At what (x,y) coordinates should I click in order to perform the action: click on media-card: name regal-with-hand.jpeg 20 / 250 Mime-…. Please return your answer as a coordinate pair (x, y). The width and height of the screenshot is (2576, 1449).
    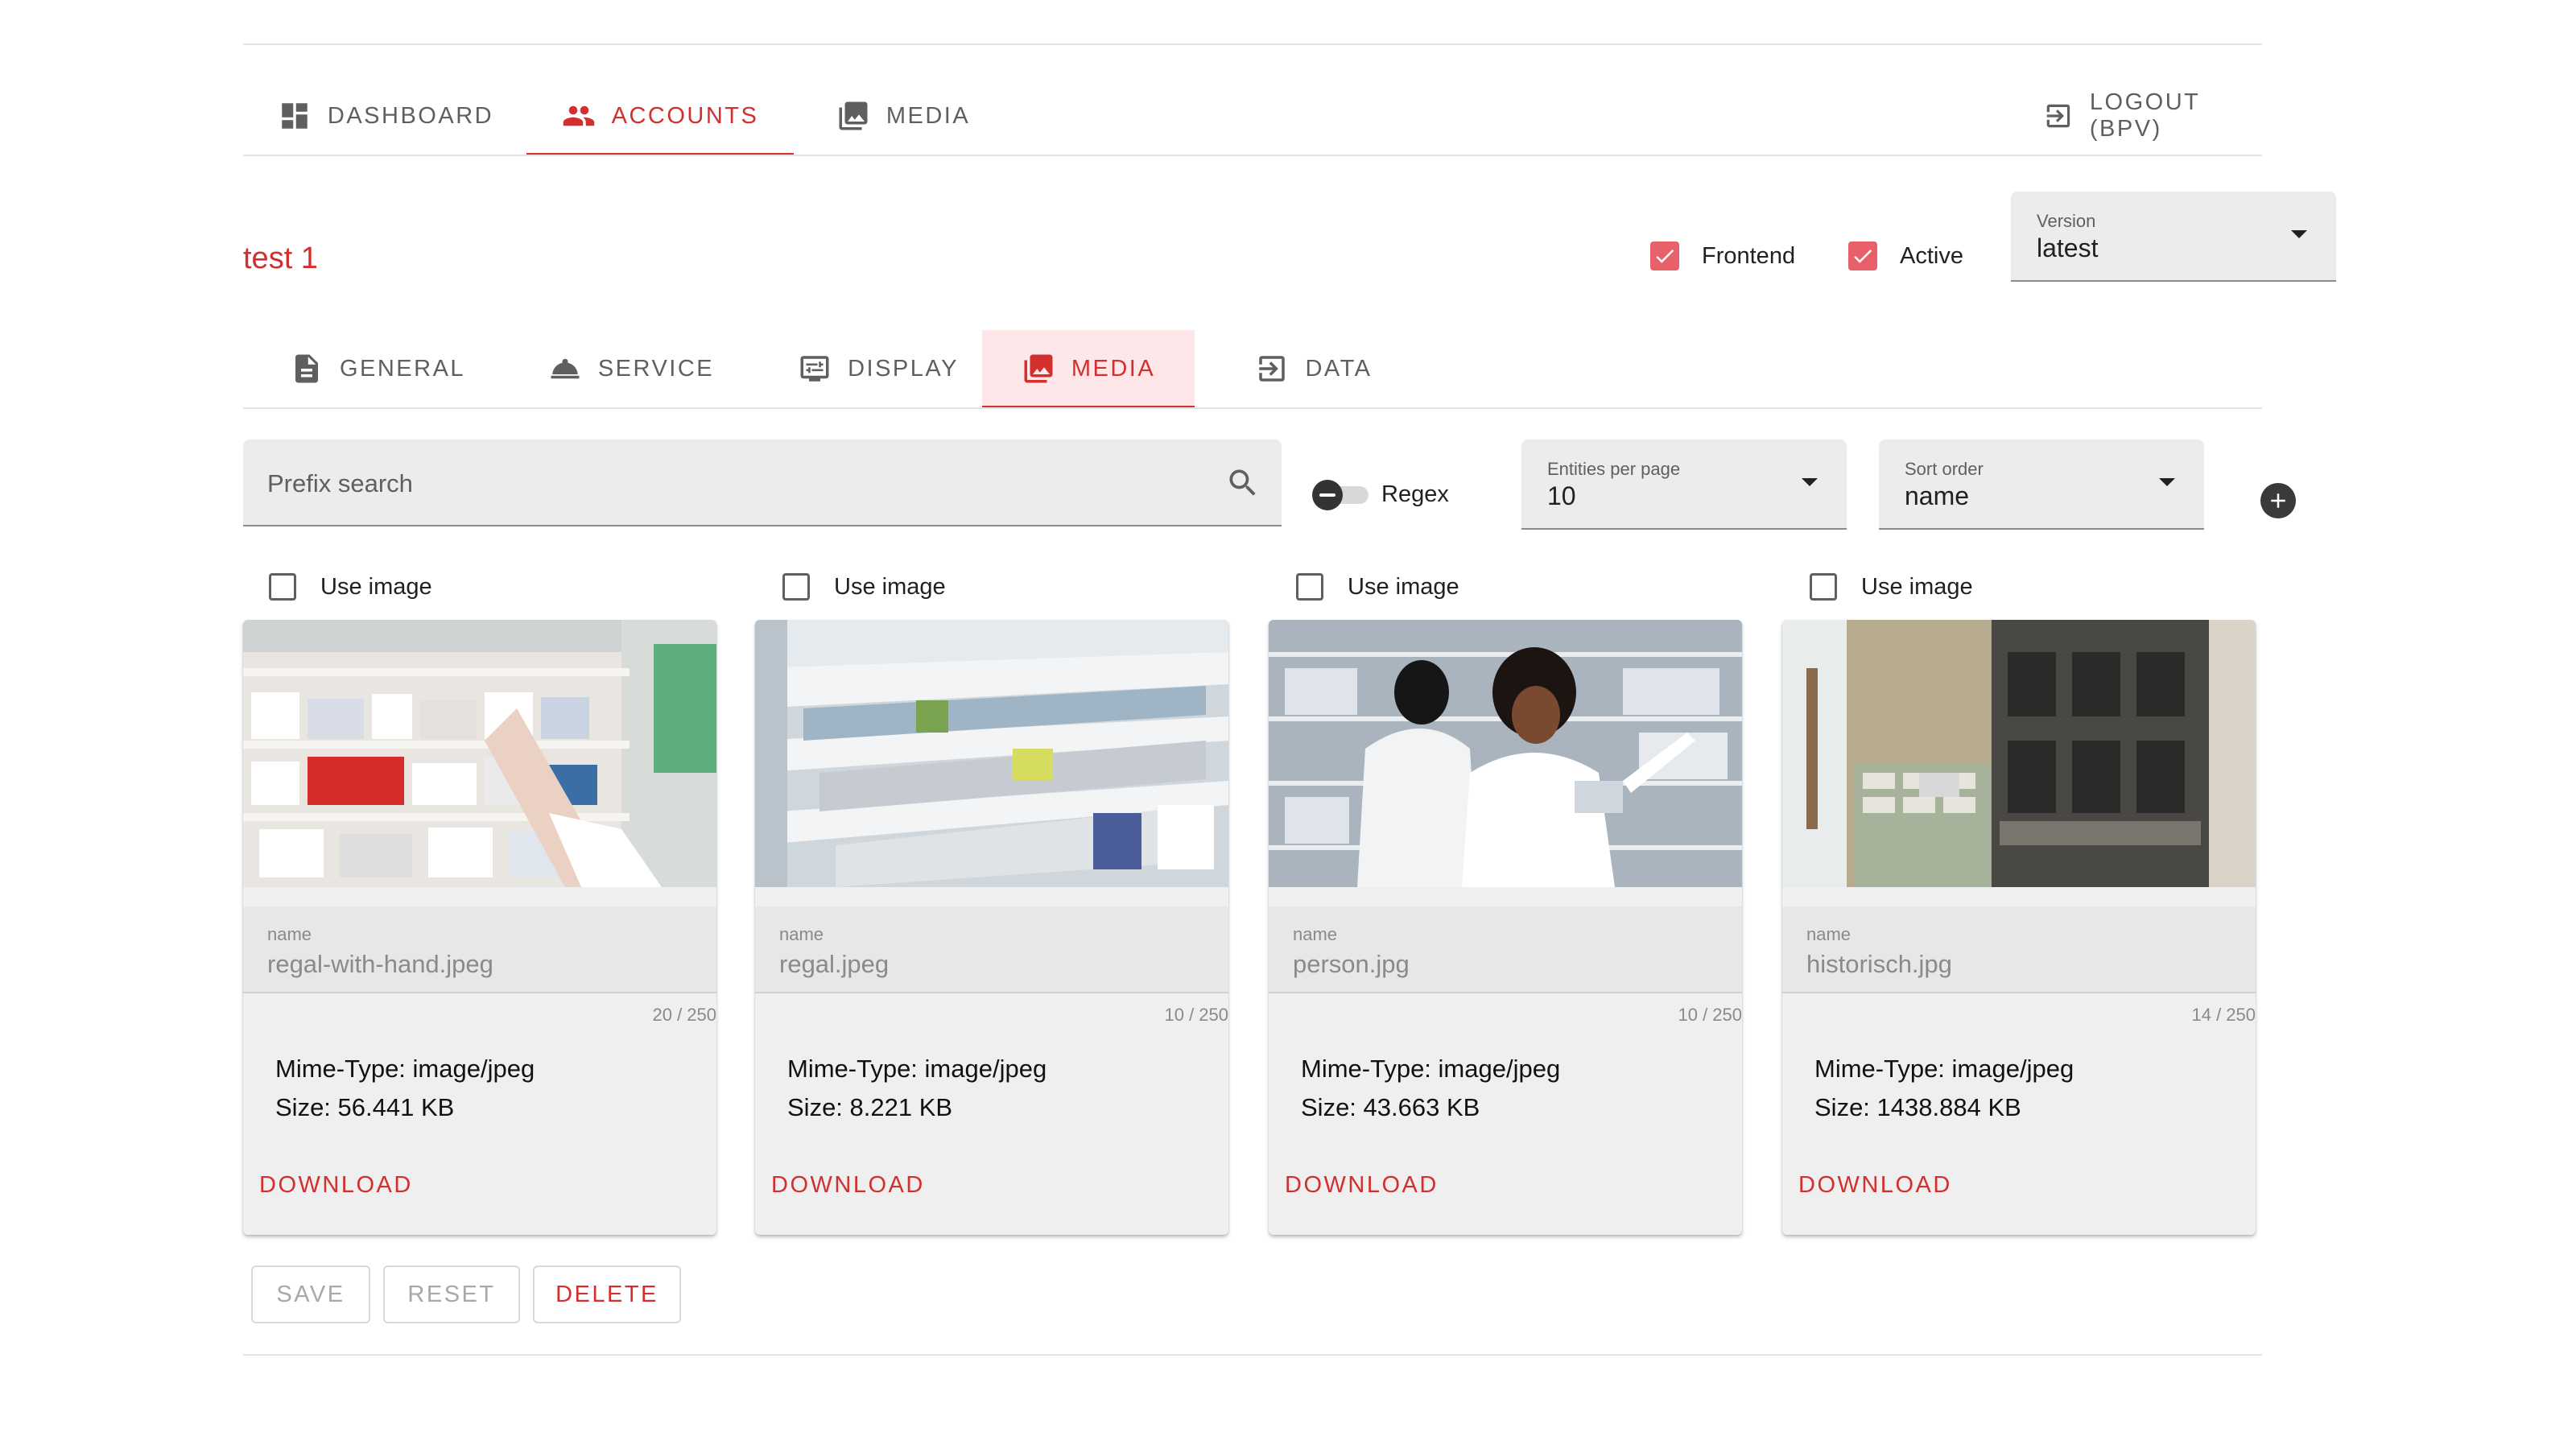
    Looking at the image, I should click on (479, 927).